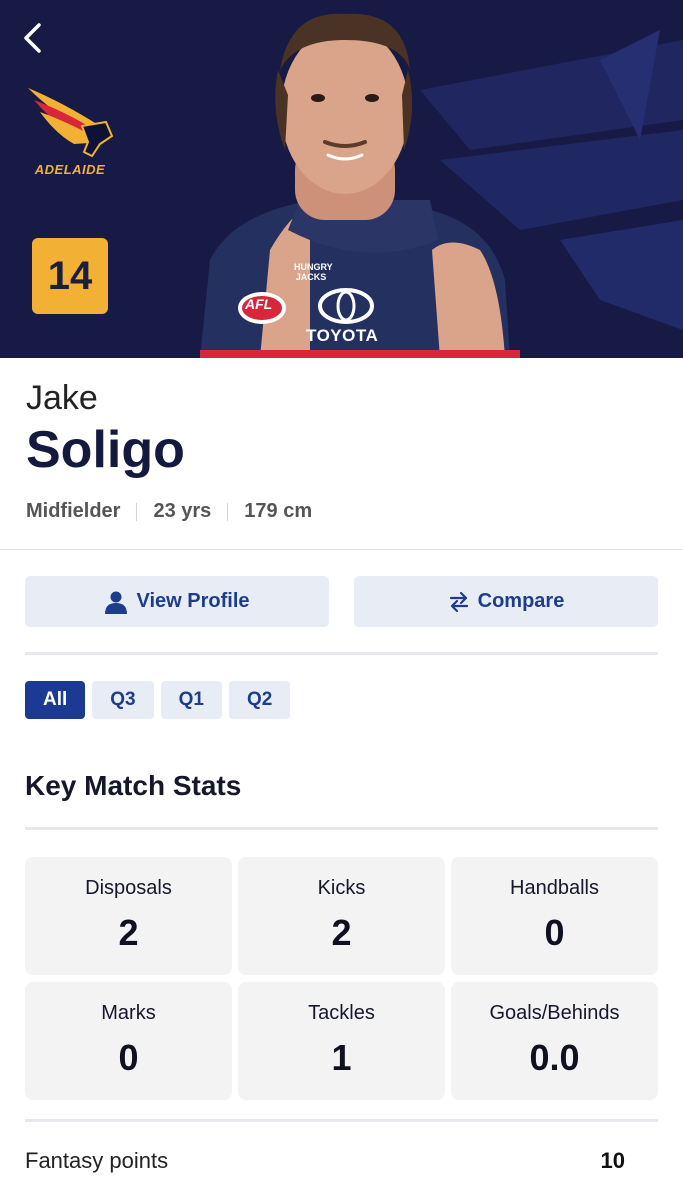 Image resolution: width=683 pixels, height=1200 pixels. Describe the element at coordinates (73, 511) in the screenshot. I see `player-position: Midfielder` at that location.